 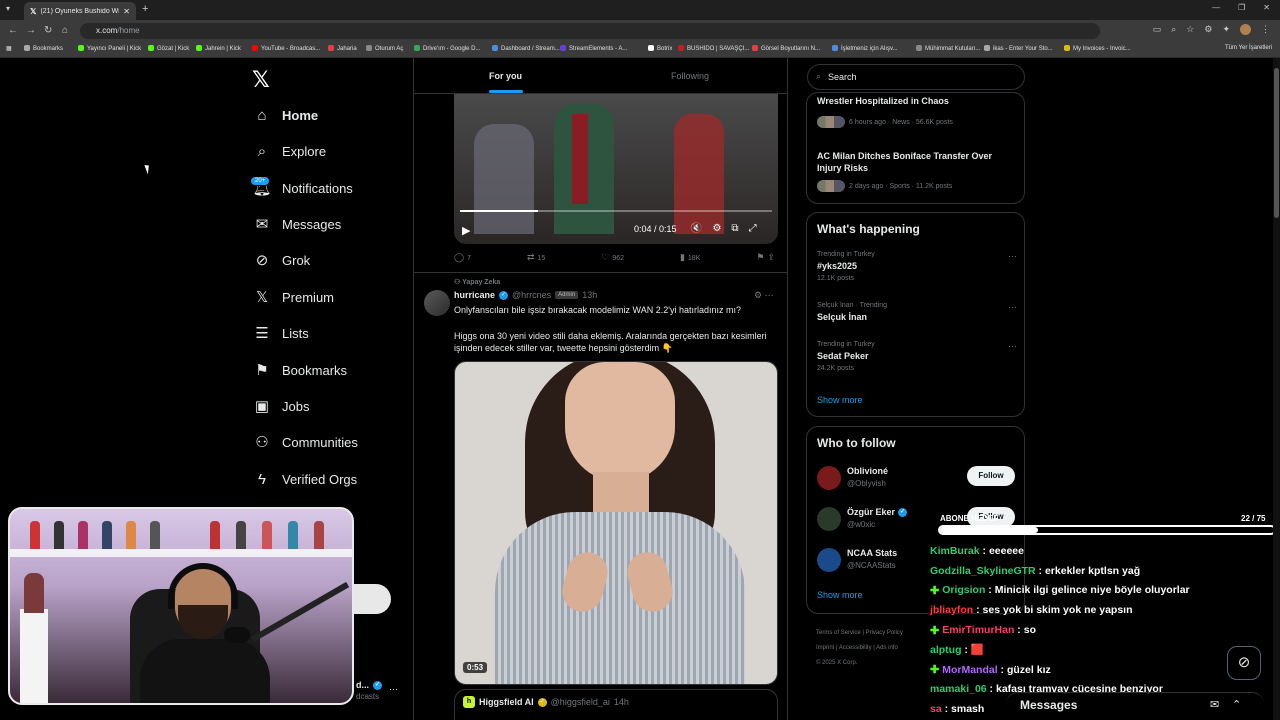 What do you see at coordinates (690, 257) in the screenshot?
I see `views-button: ▮ 18K` at bounding box center [690, 257].